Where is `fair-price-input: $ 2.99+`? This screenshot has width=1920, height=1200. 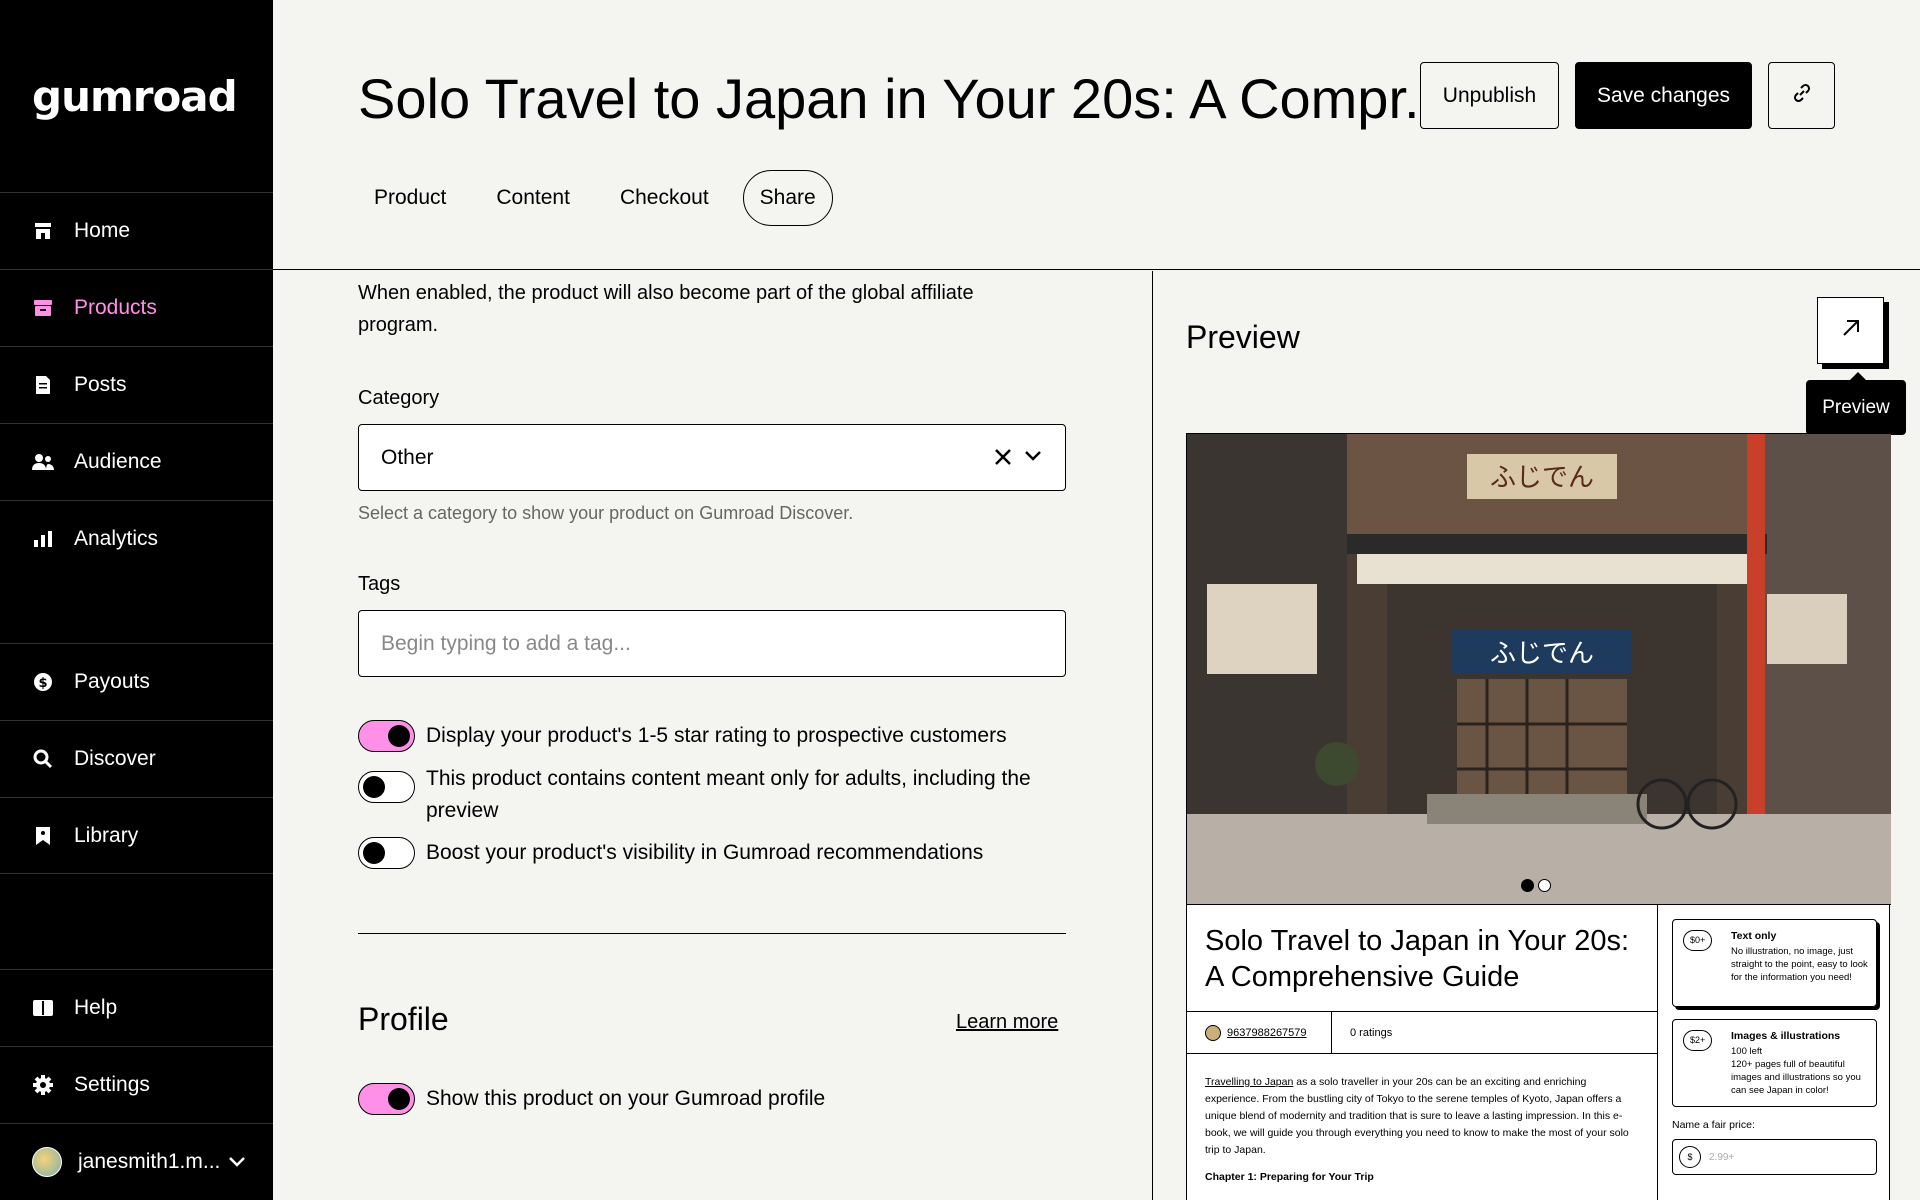
fair-price-input: $ 2.99+ is located at coordinates (1774, 1157).